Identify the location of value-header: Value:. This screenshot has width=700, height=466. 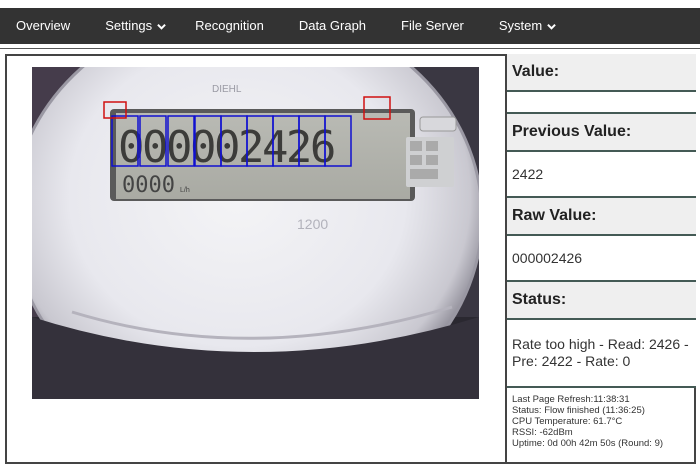
(601, 73).